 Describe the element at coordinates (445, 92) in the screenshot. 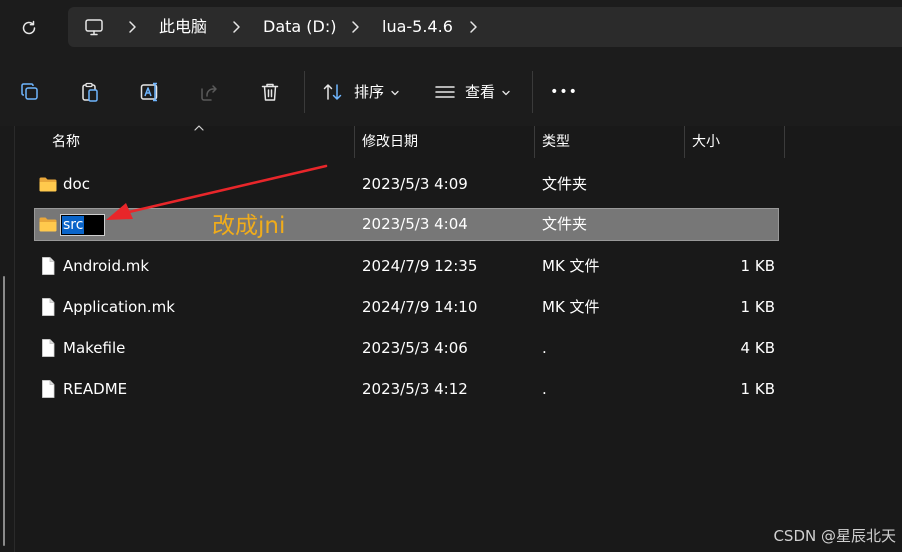

I see `view-list-icon` at that location.